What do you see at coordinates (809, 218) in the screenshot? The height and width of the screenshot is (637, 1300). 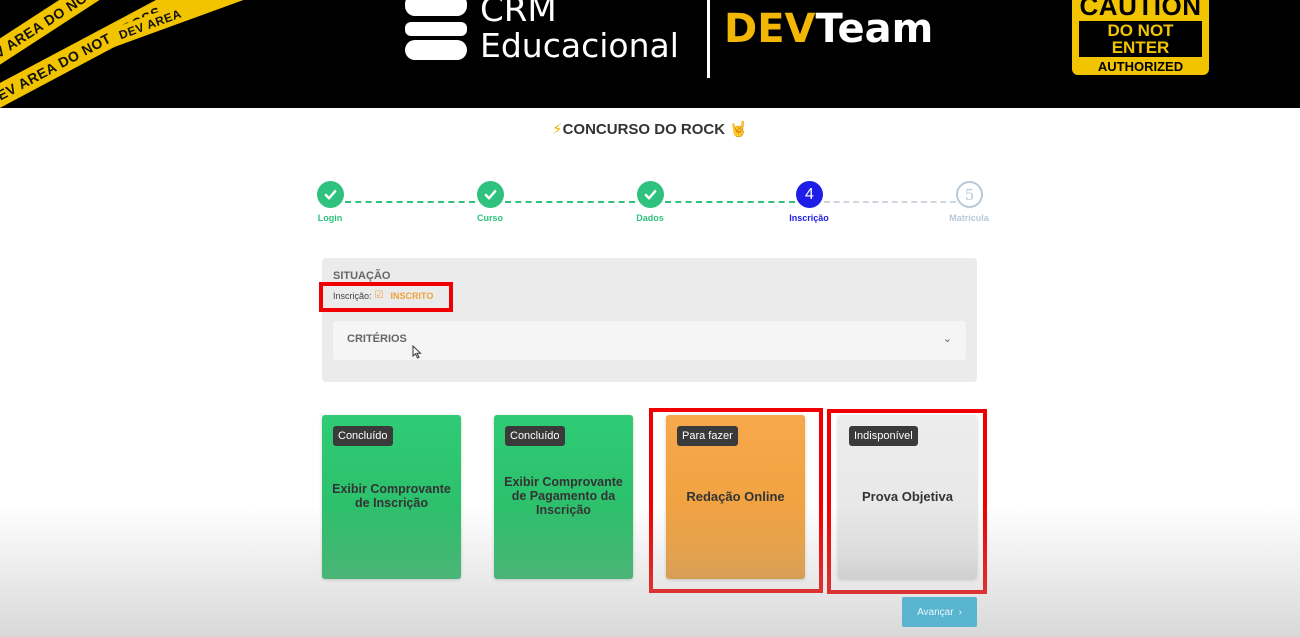 I see `step-label-inscricao: Inscrição` at bounding box center [809, 218].